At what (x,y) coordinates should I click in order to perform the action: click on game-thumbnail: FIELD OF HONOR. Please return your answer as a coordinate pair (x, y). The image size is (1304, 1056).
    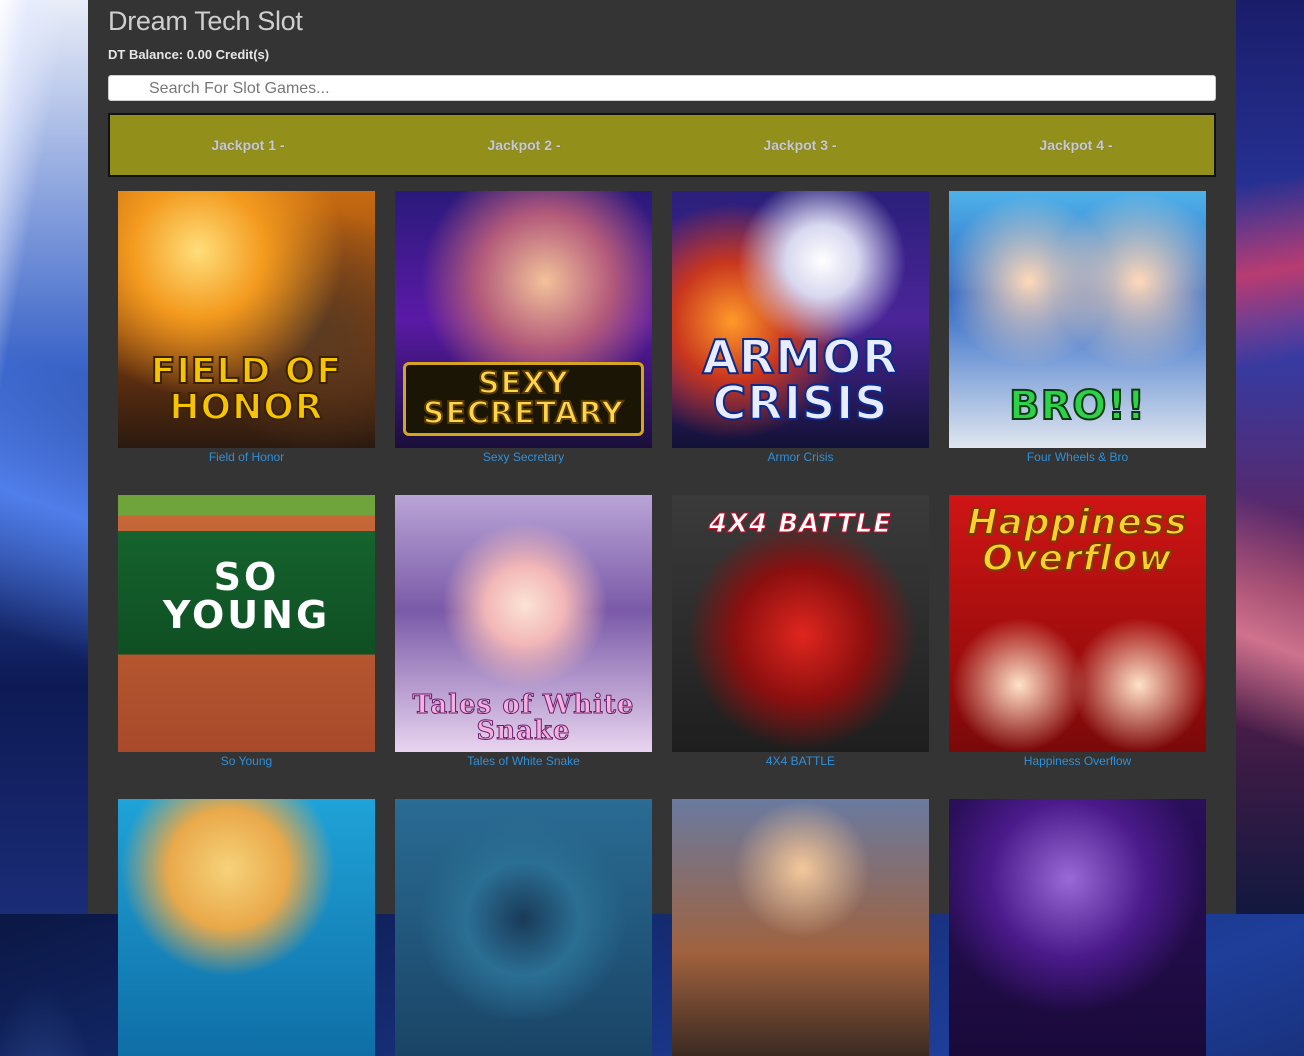
    Looking at the image, I should click on (246, 319).